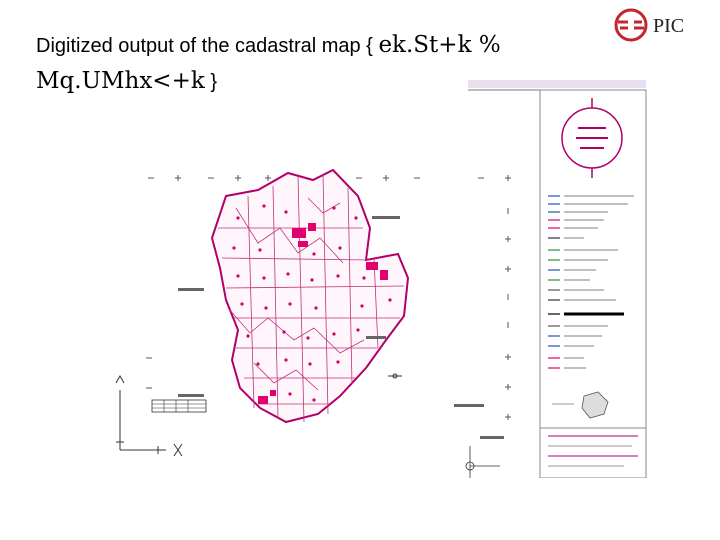  What do you see at coordinates (631, 25) in the screenshot?
I see `pic-emblem-icon` at bounding box center [631, 25].